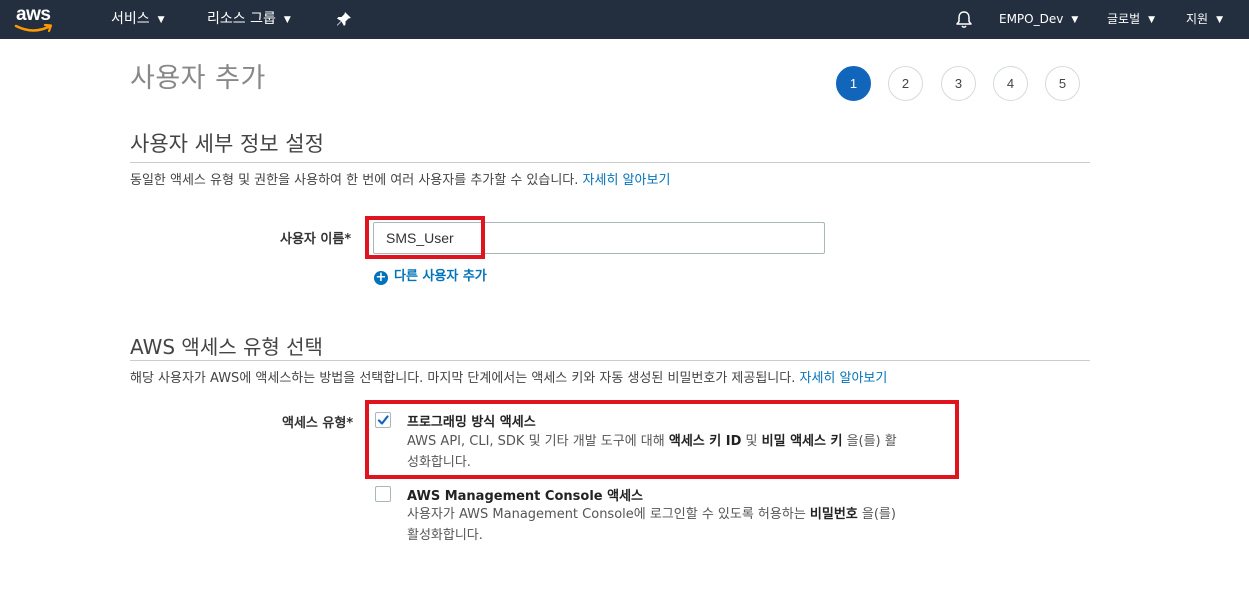 This screenshot has width=1249, height=602. Describe the element at coordinates (1197, 19) in the screenshot. I see `support-menu-label: 지원` at that location.